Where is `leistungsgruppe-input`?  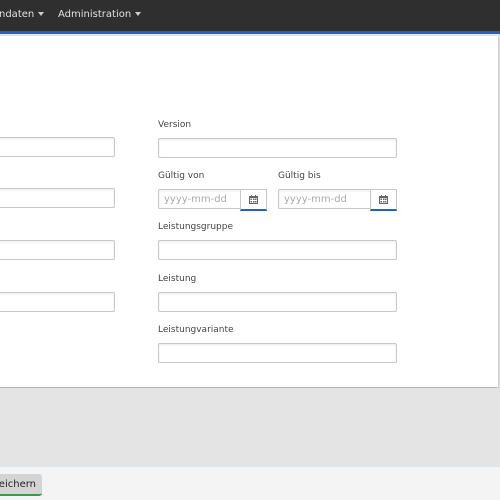
leistungsgruppe-input is located at coordinates (277, 250).